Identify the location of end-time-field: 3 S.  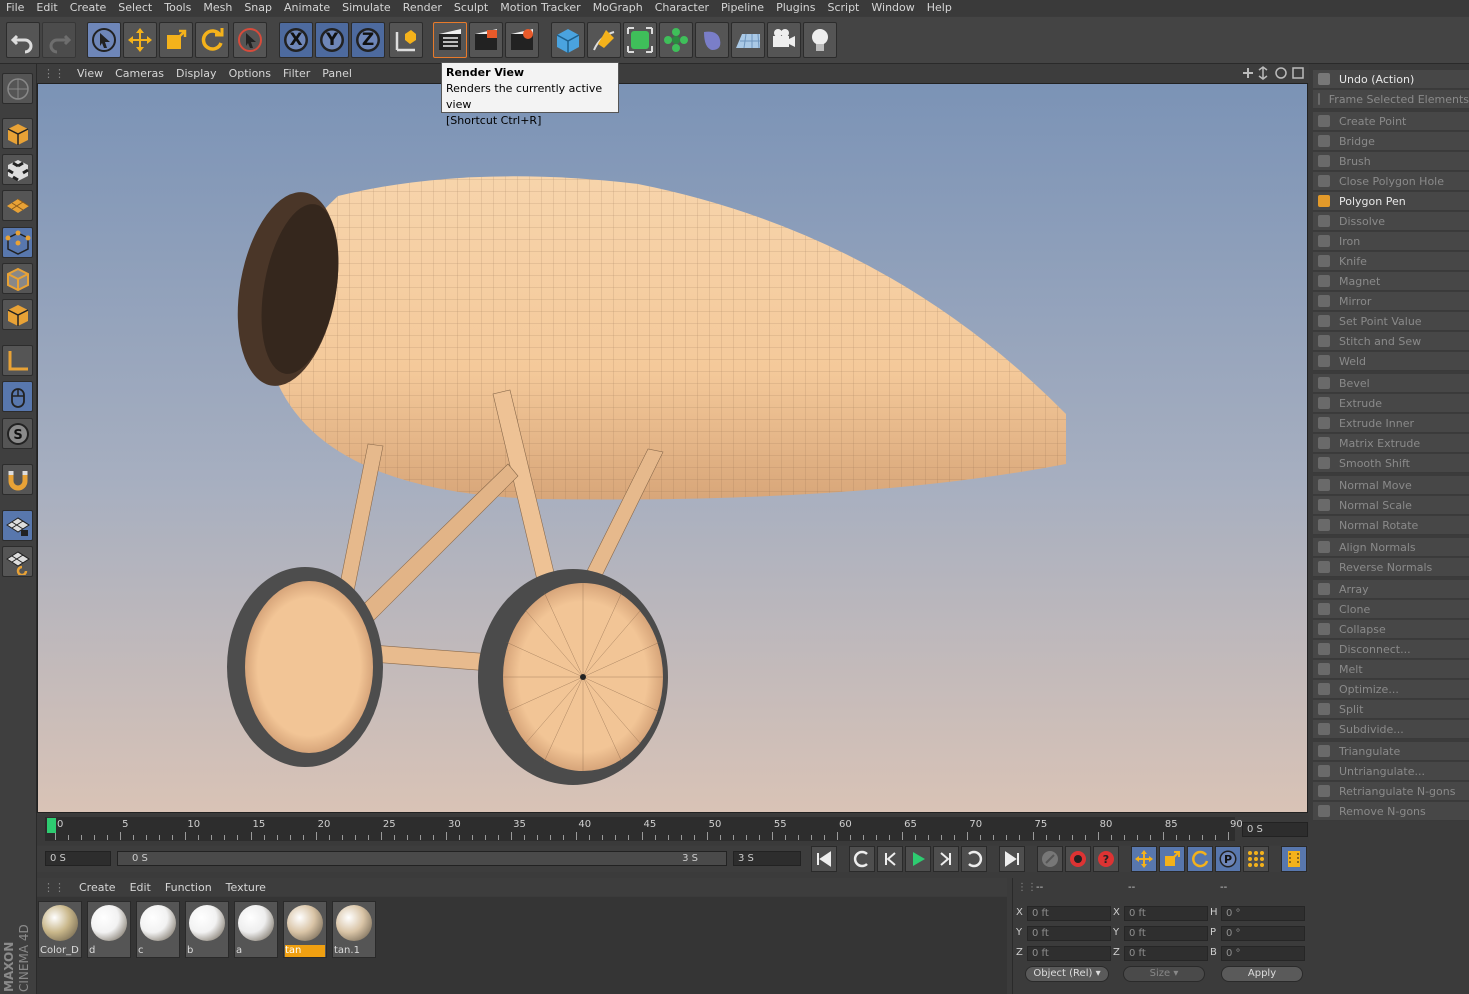
(767, 858).